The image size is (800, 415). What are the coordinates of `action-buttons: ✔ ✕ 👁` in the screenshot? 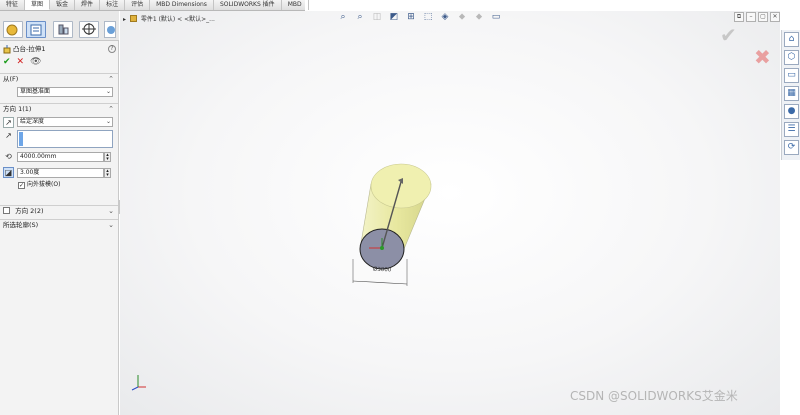 It's located at (22, 62).